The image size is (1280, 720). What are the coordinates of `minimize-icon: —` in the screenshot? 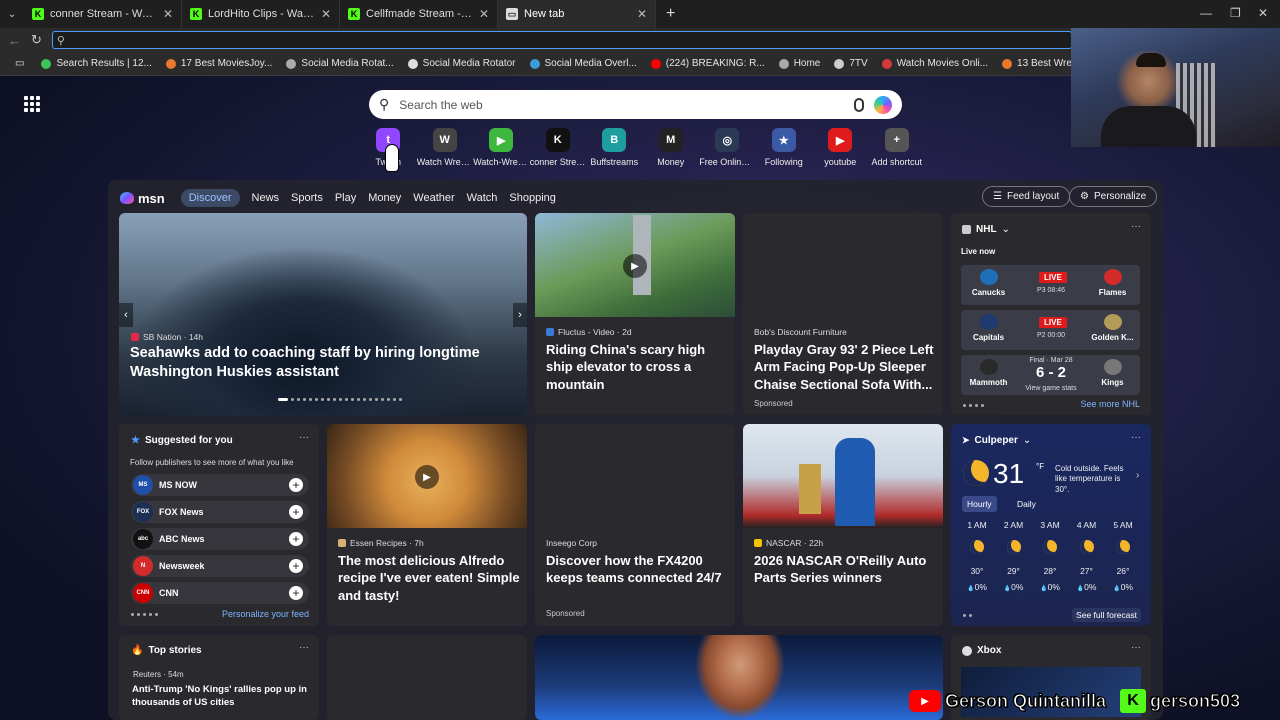 It's located at (1206, 13).